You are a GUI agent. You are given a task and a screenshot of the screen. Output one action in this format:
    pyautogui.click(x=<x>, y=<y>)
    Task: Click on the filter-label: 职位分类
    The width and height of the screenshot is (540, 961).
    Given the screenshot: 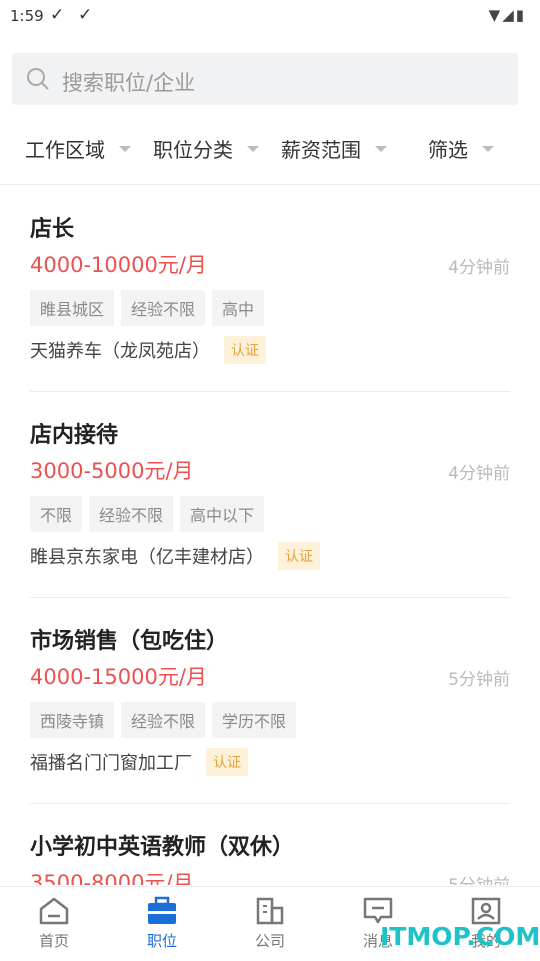 What is the action you would take?
    pyautogui.click(x=193, y=150)
    